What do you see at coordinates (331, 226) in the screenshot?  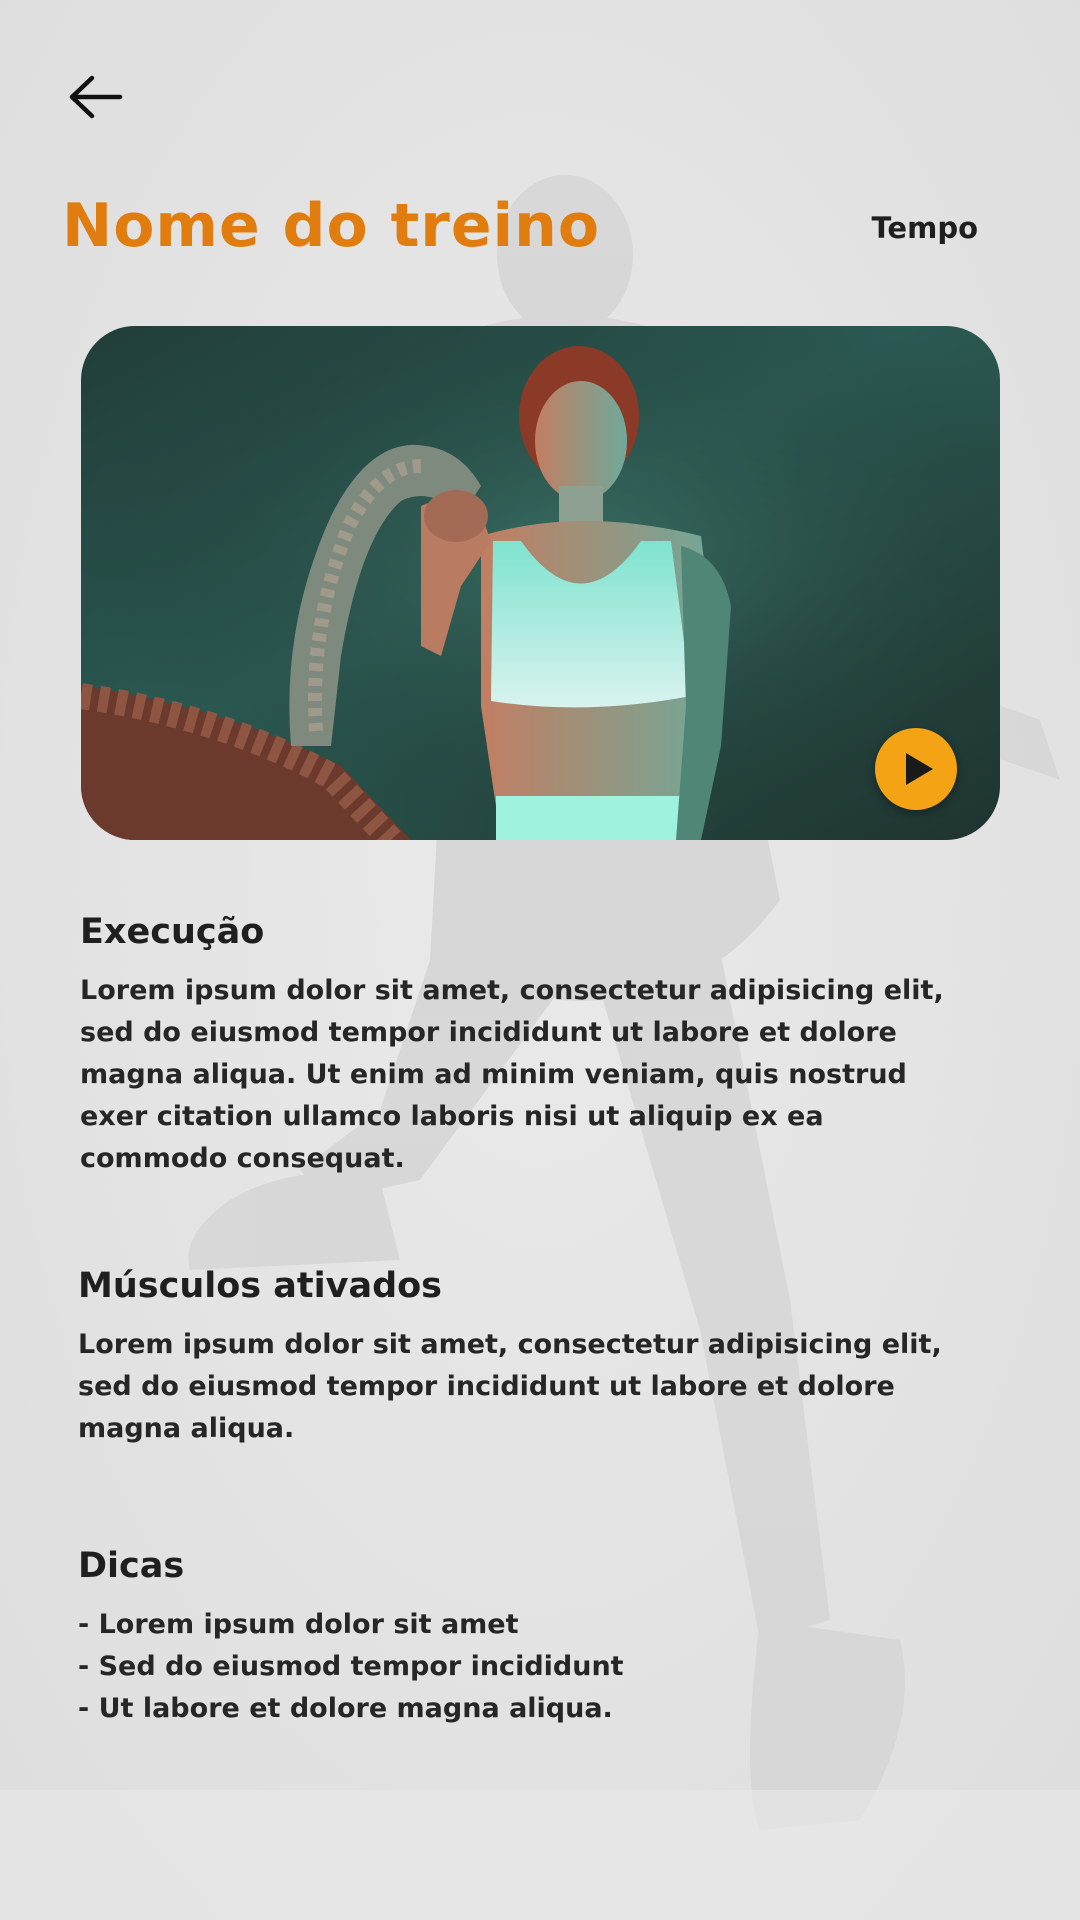 I see `page-title: Nome do treino` at bounding box center [331, 226].